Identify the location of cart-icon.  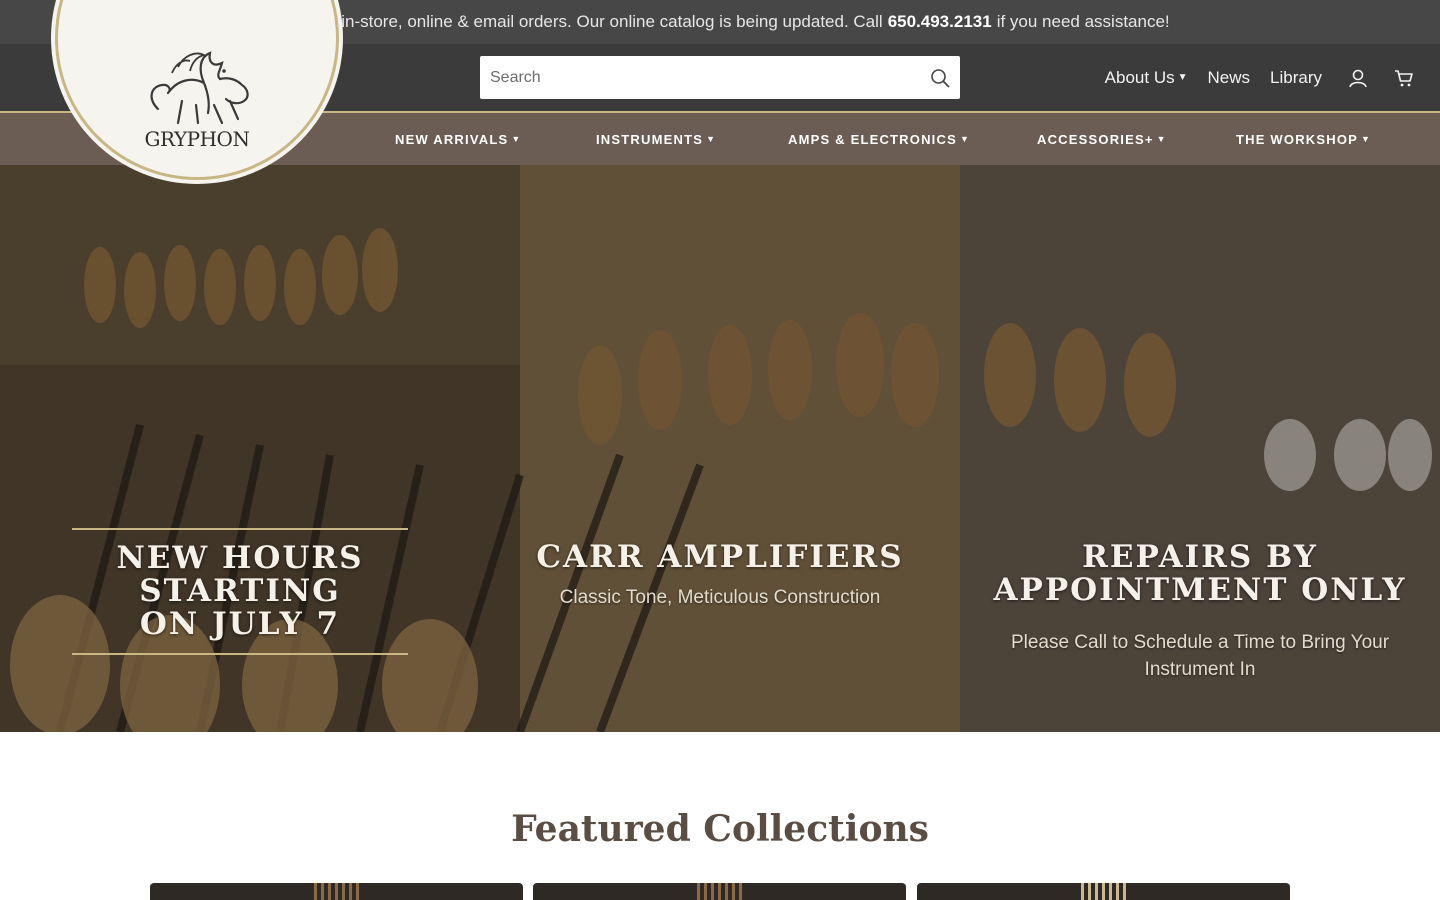
(1404, 78).